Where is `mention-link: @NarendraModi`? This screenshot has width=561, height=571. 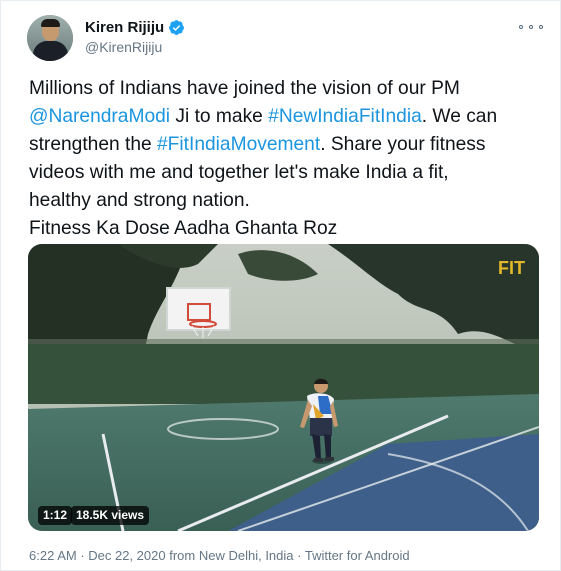
mention-link: @NarendraModi is located at coordinates (99, 116).